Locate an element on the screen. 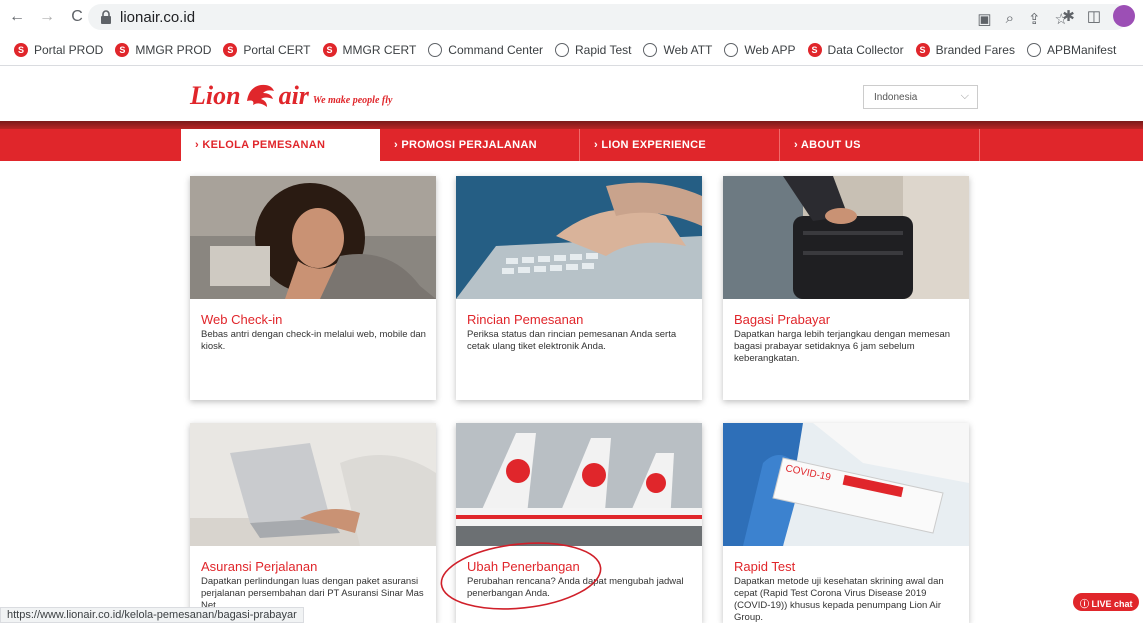  url-text: lionair.co.id is located at coordinates (158, 17).